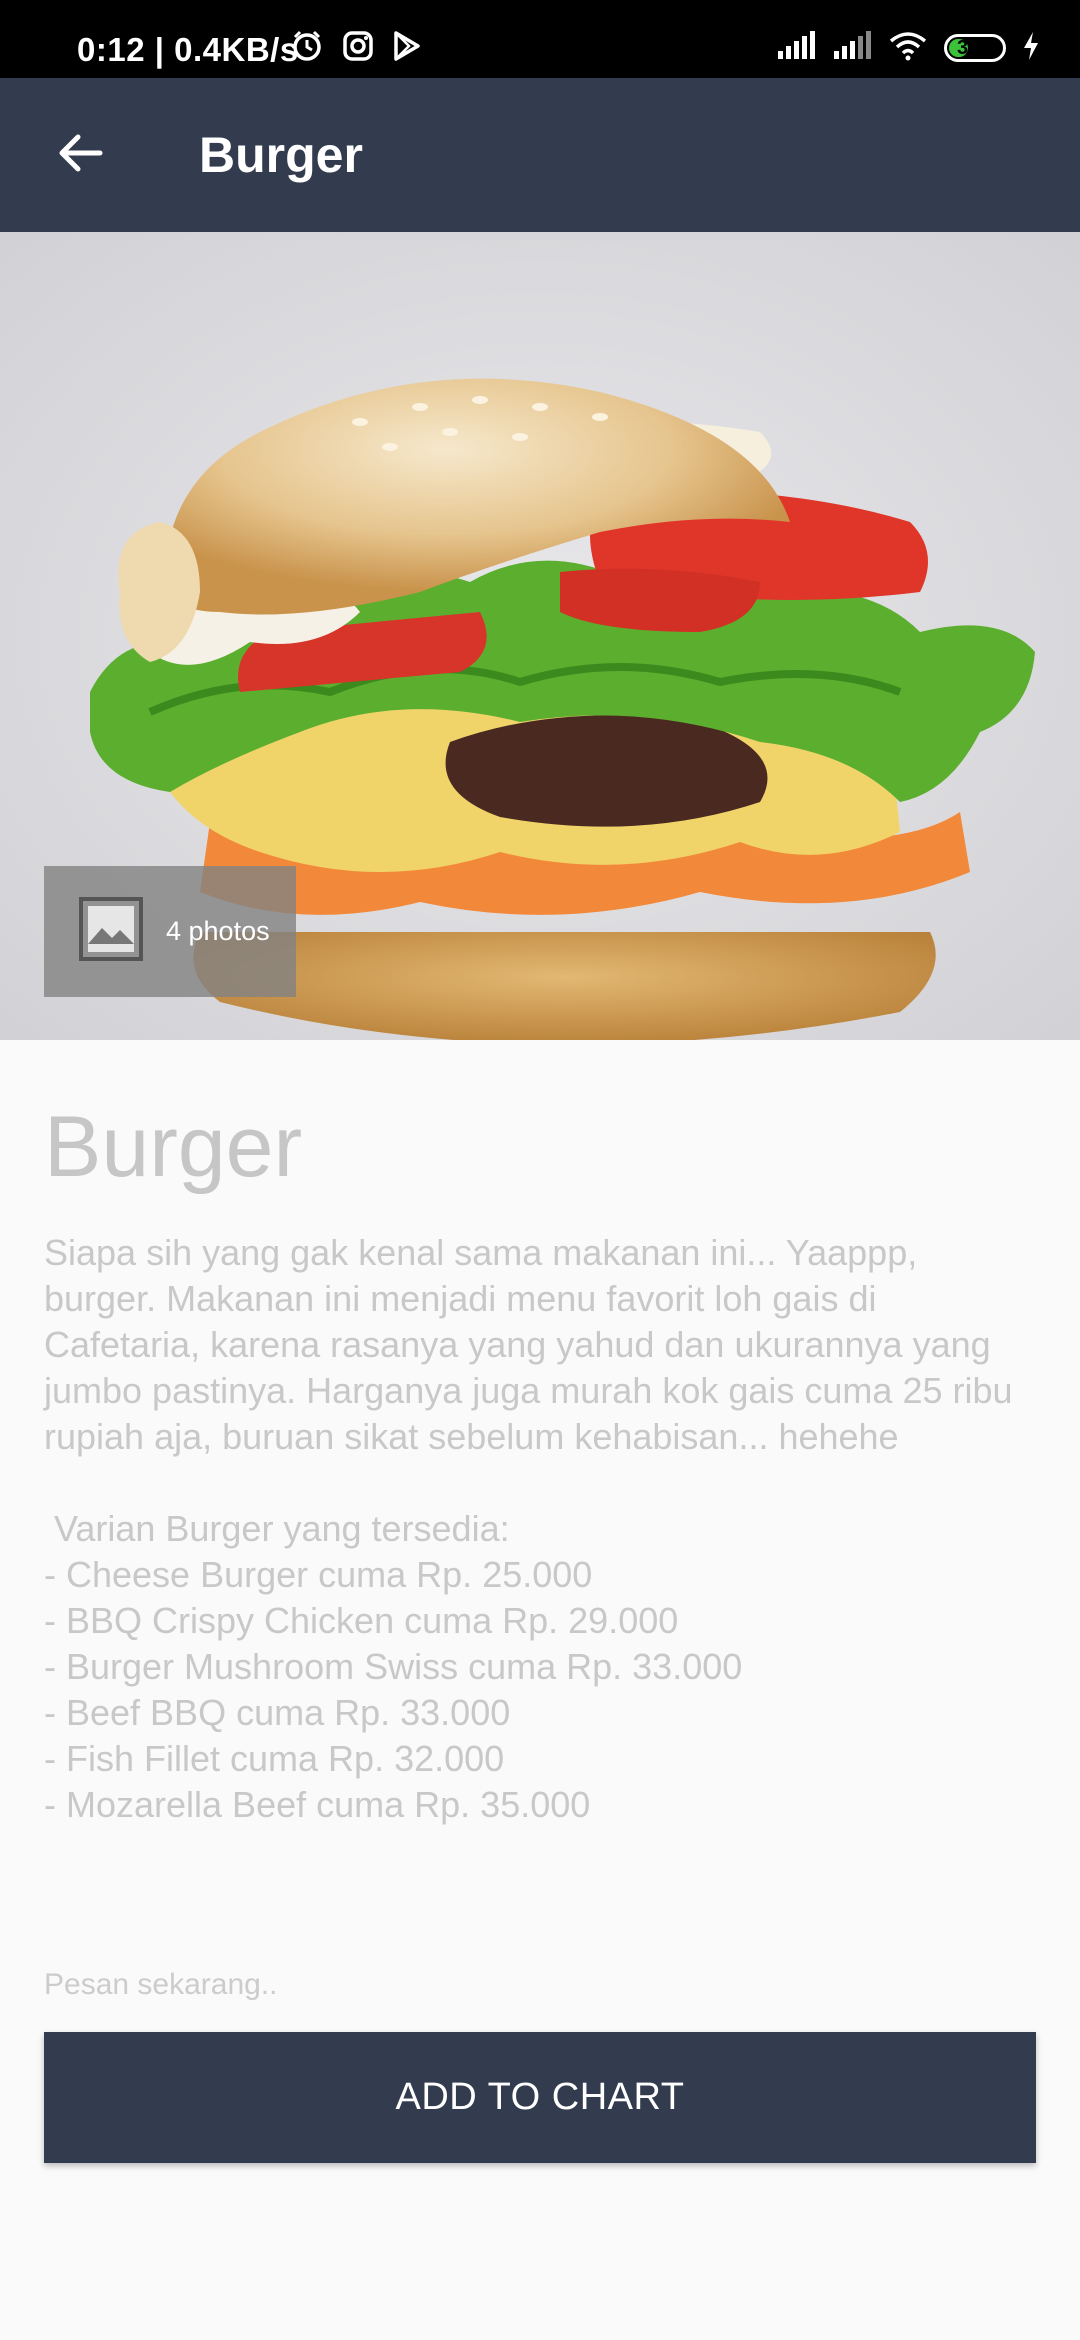  Describe the element at coordinates (361, 1620) in the screenshot. I see `variant-item: - BBQ Crispy Chicken cuma Rp. 29.000` at that location.